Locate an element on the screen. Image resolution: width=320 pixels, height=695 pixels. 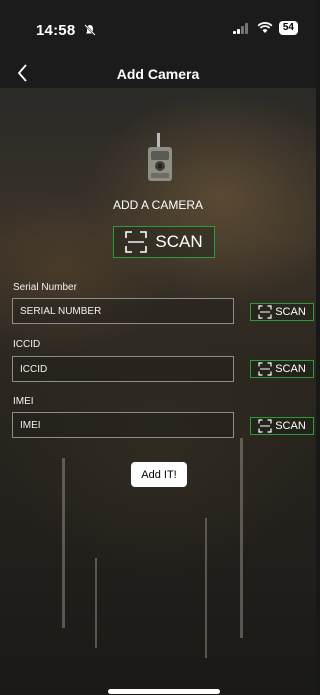
serial-scan-button: SCAN is located at coordinates (282, 312).